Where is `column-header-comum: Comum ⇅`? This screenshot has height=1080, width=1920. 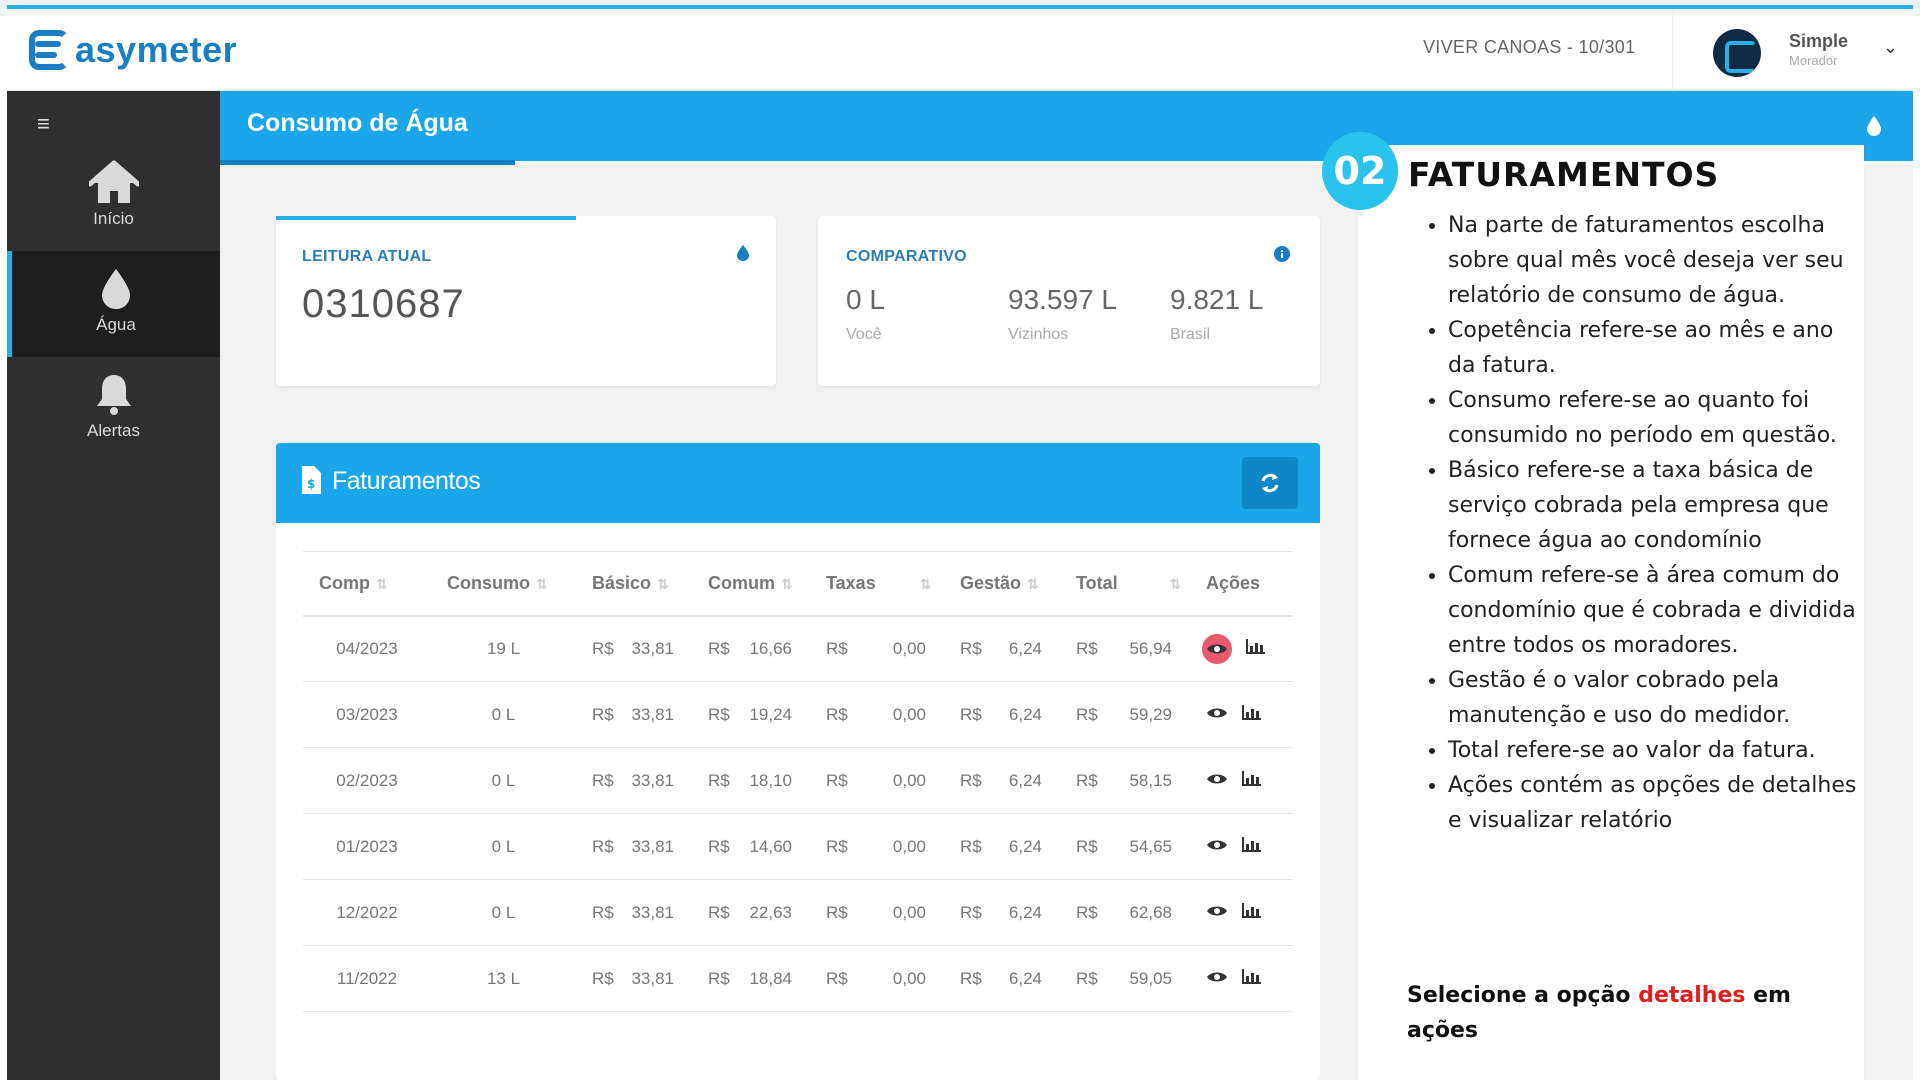 column-header-comum: Comum ⇅ is located at coordinates (751, 584).